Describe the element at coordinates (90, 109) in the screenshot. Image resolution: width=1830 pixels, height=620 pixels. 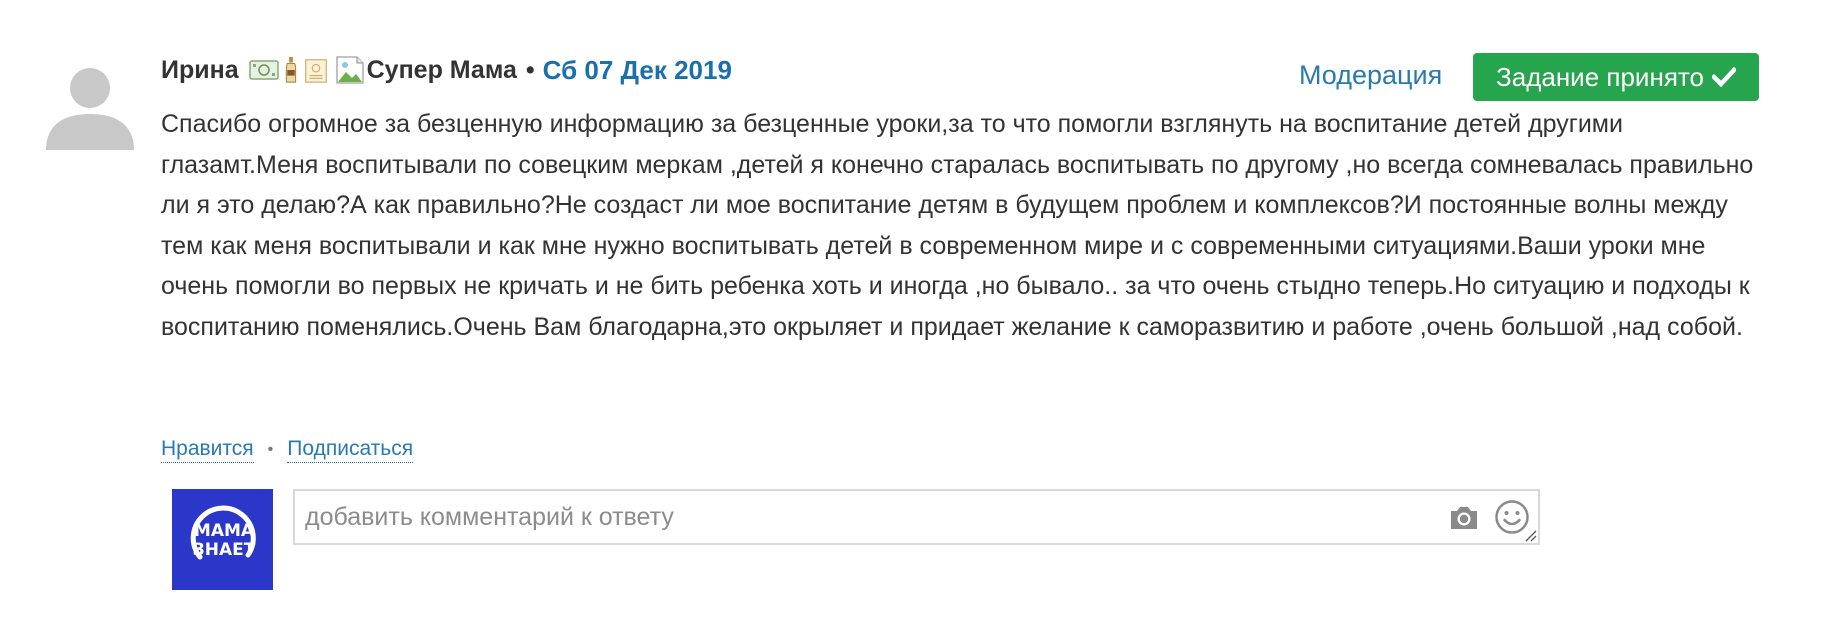
I see `user-silhouette-icon` at that location.